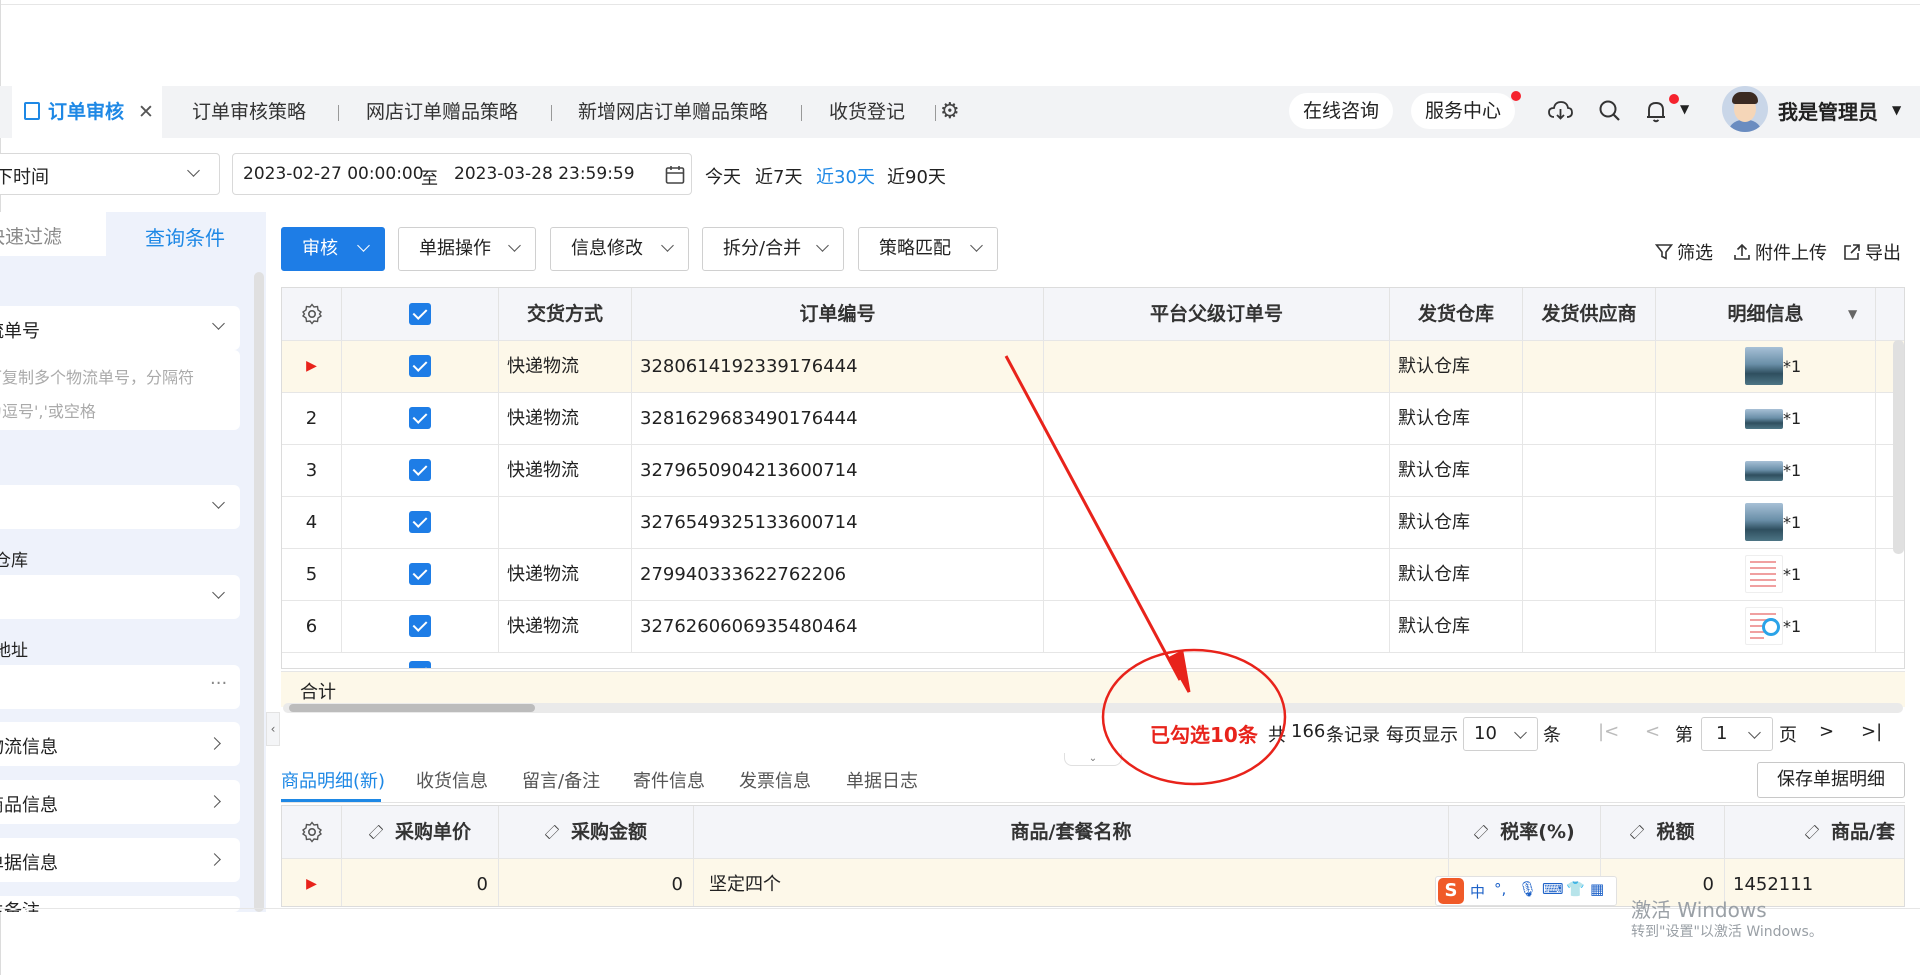 This screenshot has width=1920, height=975. Describe the element at coordinates (1575, 889) in the screenshot. I see `skin-icon: 👕` at that location.